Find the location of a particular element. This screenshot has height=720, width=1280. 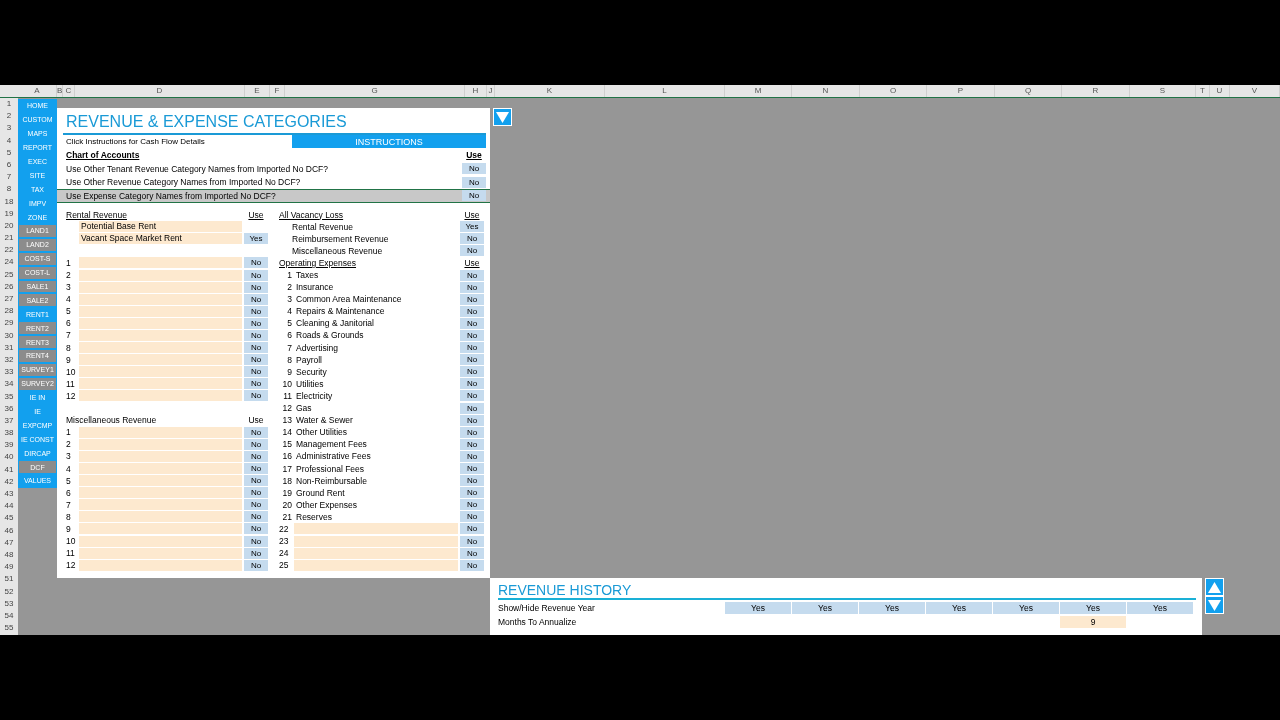

row-number: 19 is located at coordinates (9, 213).